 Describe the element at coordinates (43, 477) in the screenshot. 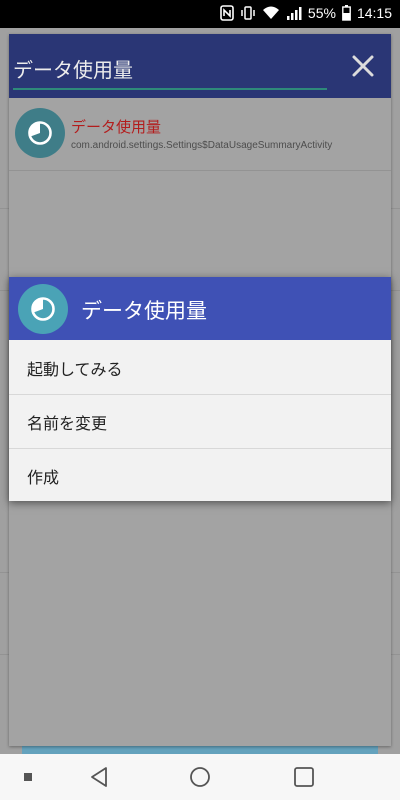

I see `menu-item-label: 作成` at that location.